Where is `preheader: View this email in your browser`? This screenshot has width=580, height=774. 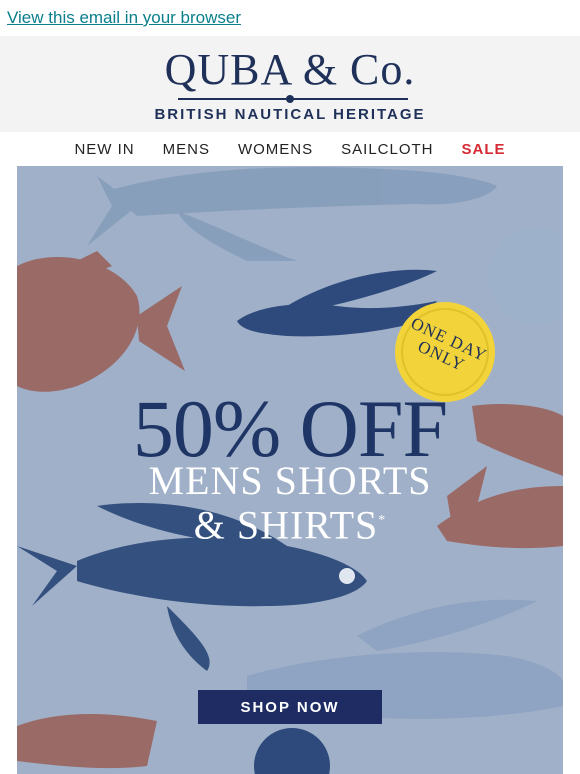 preheader: View this email in your browser is located at coordinates (290, 18).